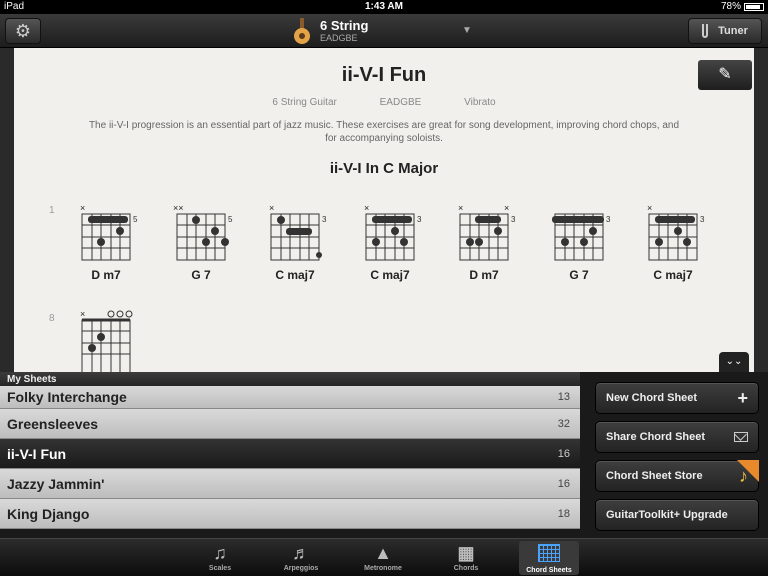 This screenshot has width=768, height=576. Describe the element at coordinates (742, 397) in the screenshot. I see `plus-icon: +` at that location.